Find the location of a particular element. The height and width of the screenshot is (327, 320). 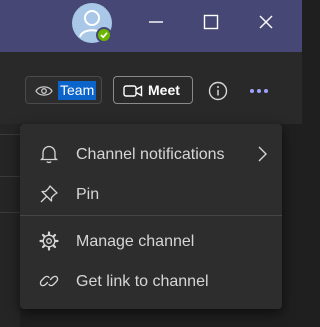

menu-divider is located at coordinates (151, 215).